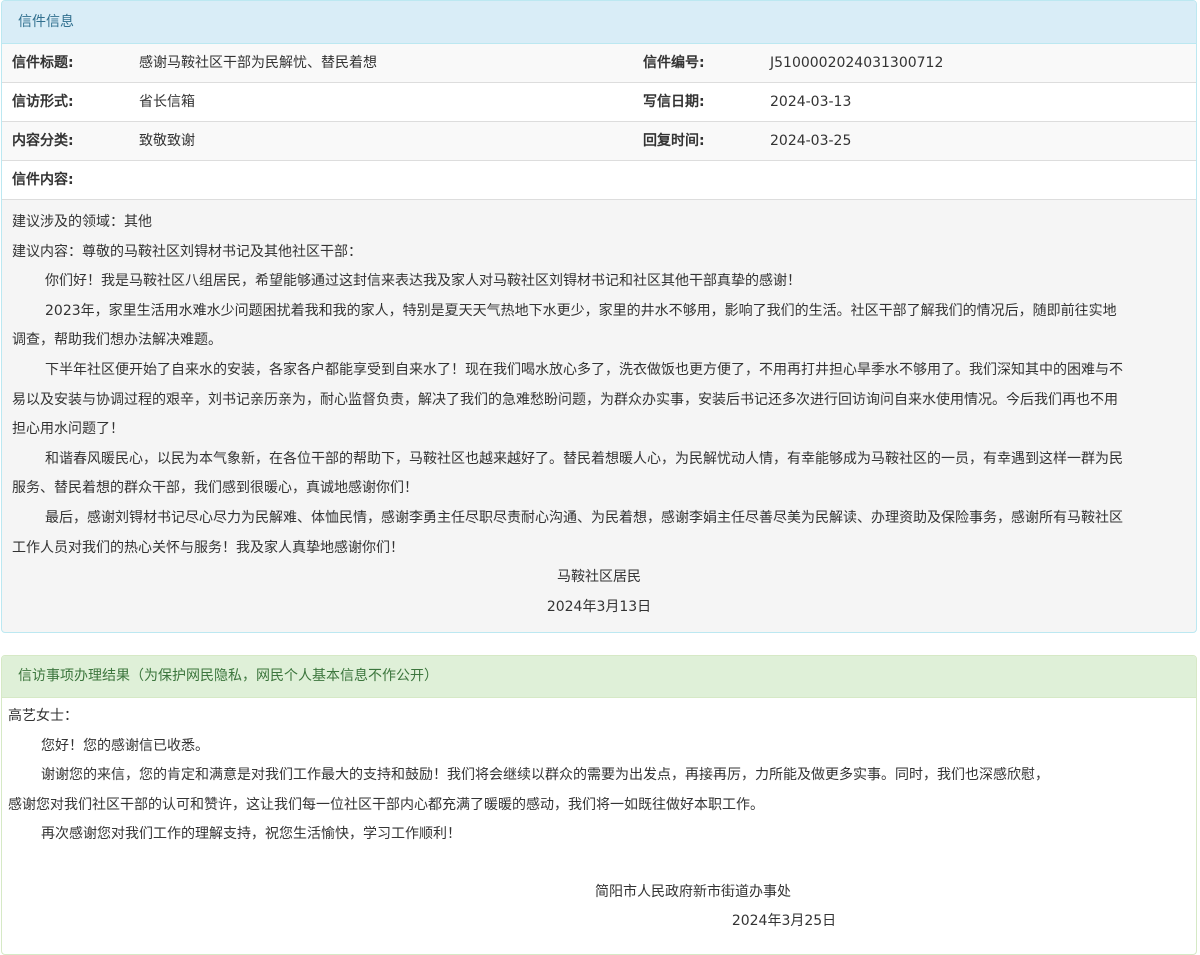  What do you see at coordinates (599, 606) in the screenshot?
I see `letter-date: 2024年3月13日` at bounding box center [599, 606].